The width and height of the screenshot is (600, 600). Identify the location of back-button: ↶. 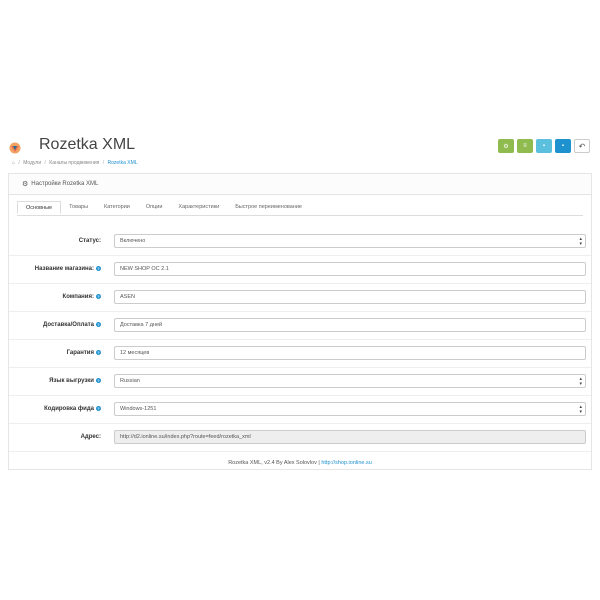
(582, 146).